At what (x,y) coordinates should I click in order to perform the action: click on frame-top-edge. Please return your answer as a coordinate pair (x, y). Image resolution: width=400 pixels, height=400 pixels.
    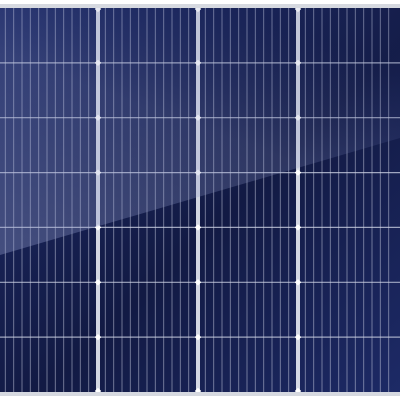
    Looking at the image, I should click on (200, 6).